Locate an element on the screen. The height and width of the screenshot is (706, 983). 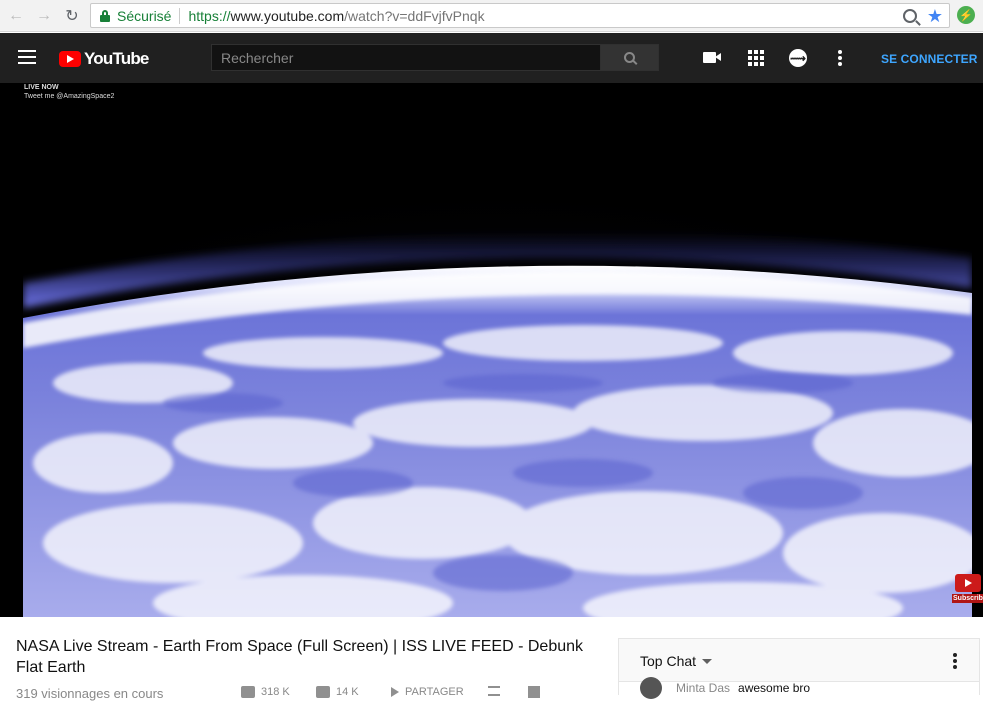
live-chat-panel: Top Chat Minta Das awesome bro is located at coordinates (799, 668).